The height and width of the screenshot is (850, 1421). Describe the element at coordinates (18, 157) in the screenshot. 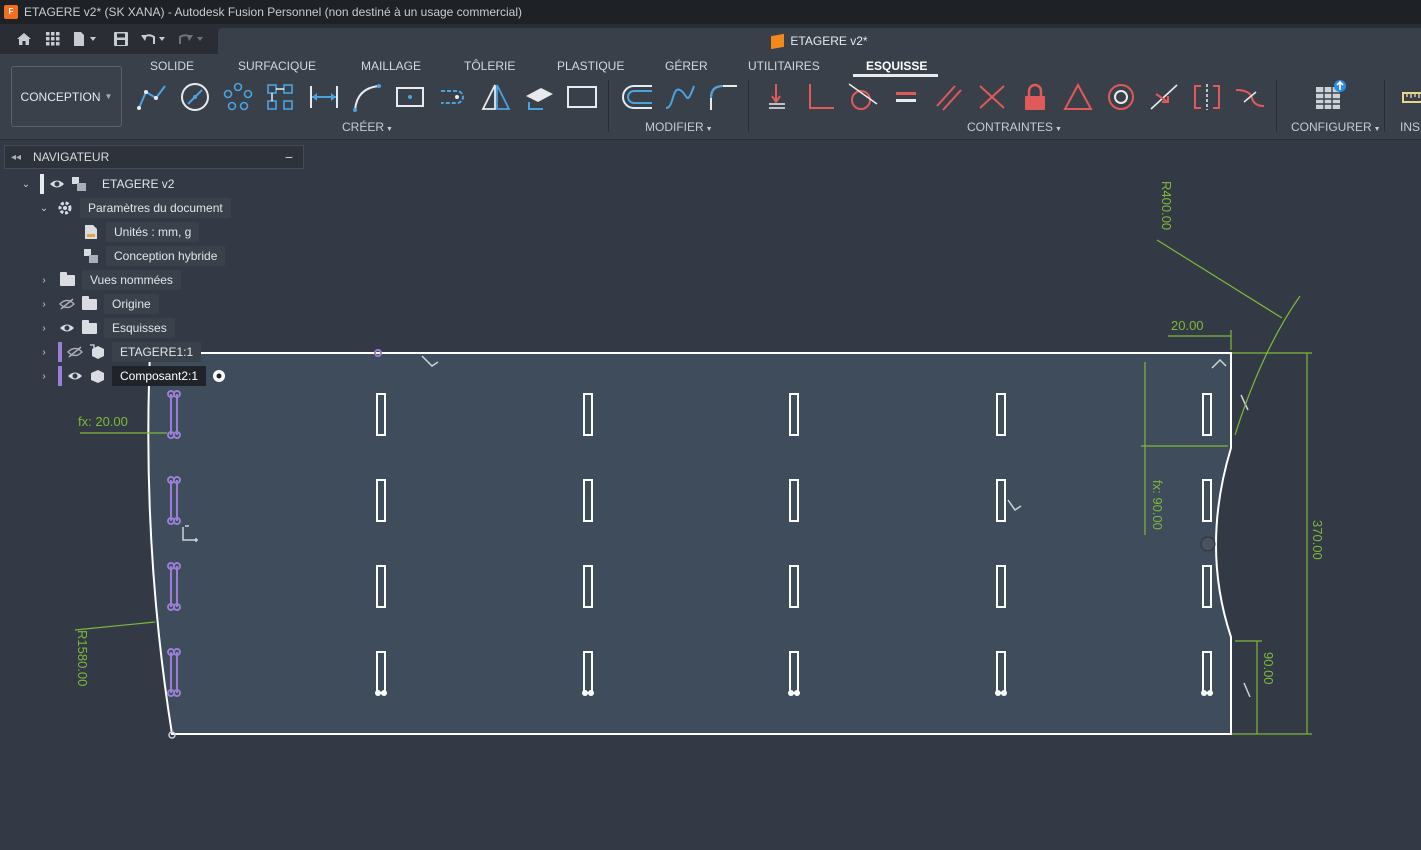

I see `collapse-panel-icon: ◂◂` at that location.